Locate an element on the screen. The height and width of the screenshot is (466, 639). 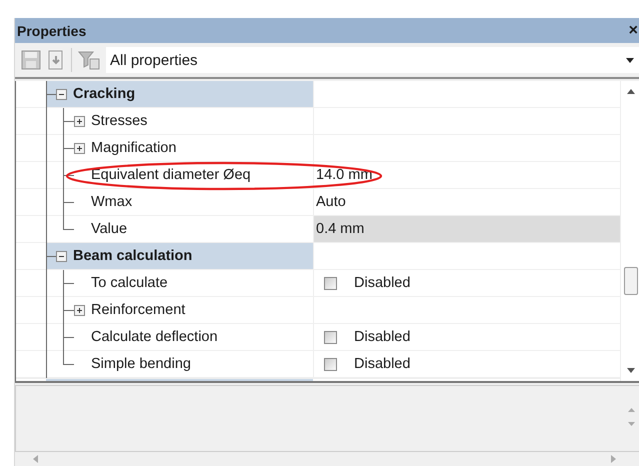
property-value-cell: 14.0 mm is located at coordinates (466, 175).